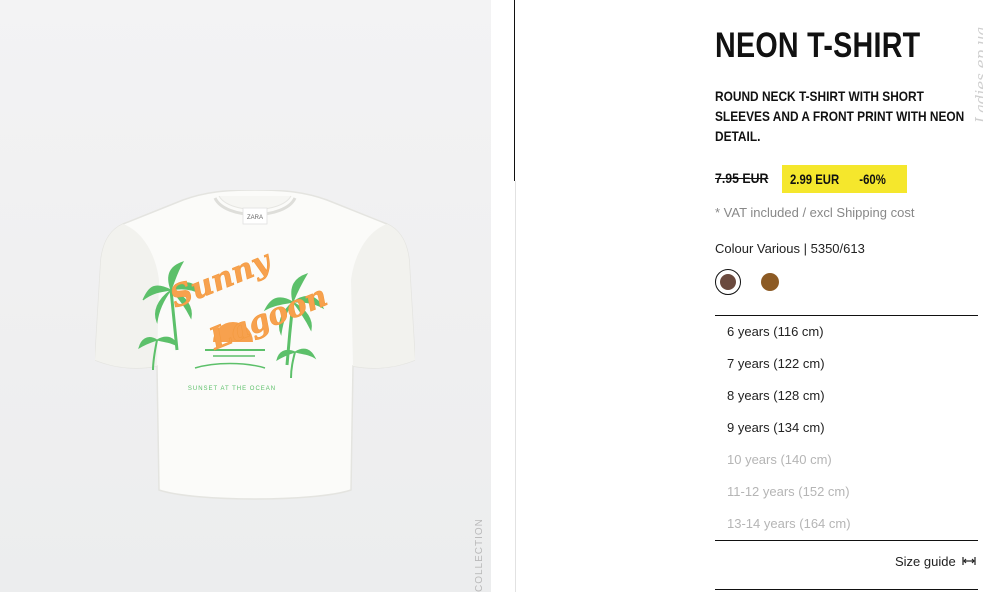 The width and height of the screenshot is (983, 592). What do you see at coordinates (969, 562) in the screenshot?
I see `arrows-horizontal-icon` at bounding box center [969, 562].